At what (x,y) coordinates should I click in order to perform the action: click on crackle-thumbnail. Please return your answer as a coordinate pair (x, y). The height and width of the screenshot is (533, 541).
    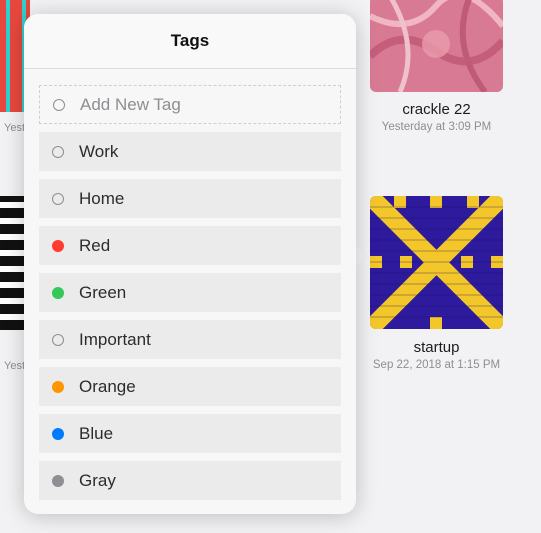
    Looking at the image, I should click on (436, 46).